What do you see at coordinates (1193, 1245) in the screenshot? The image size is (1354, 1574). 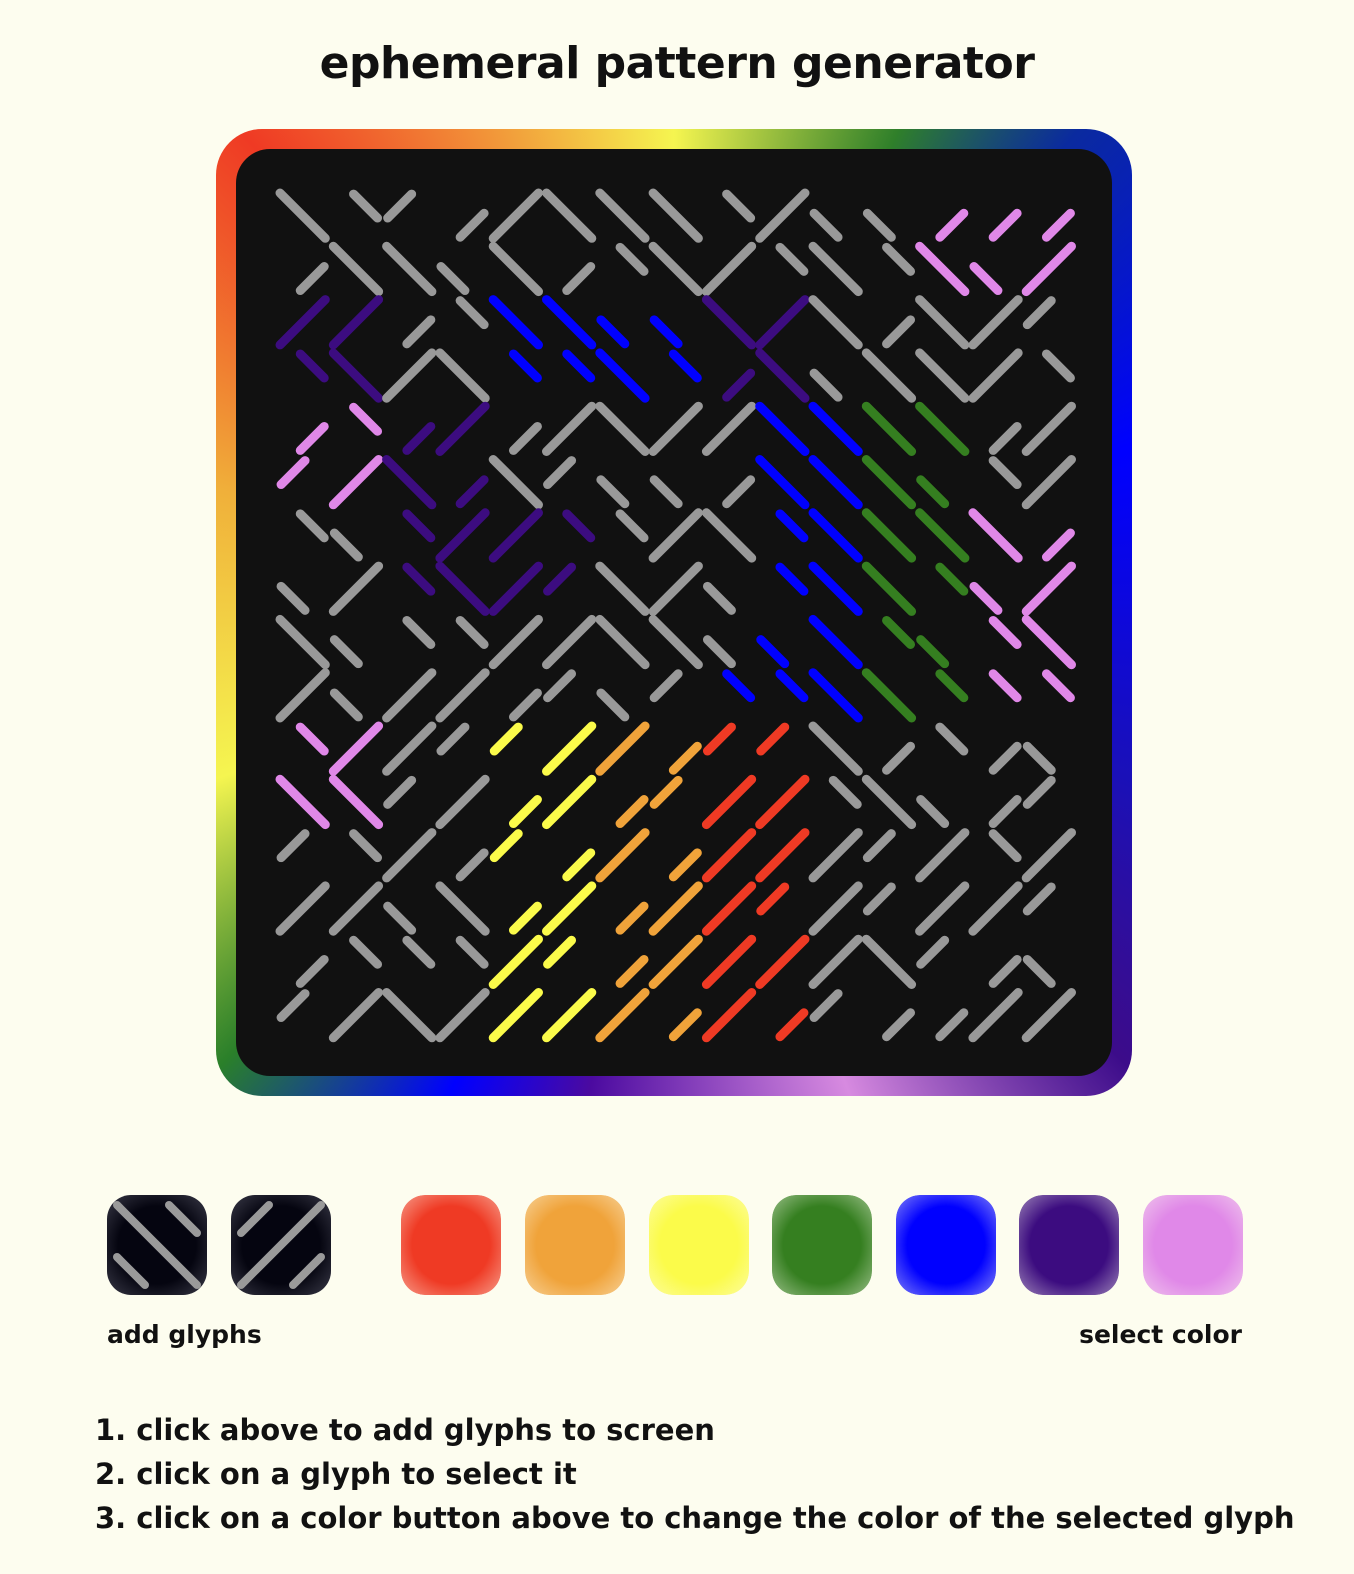 I see `color-button-violet` at bounding box center [1193, 1245].